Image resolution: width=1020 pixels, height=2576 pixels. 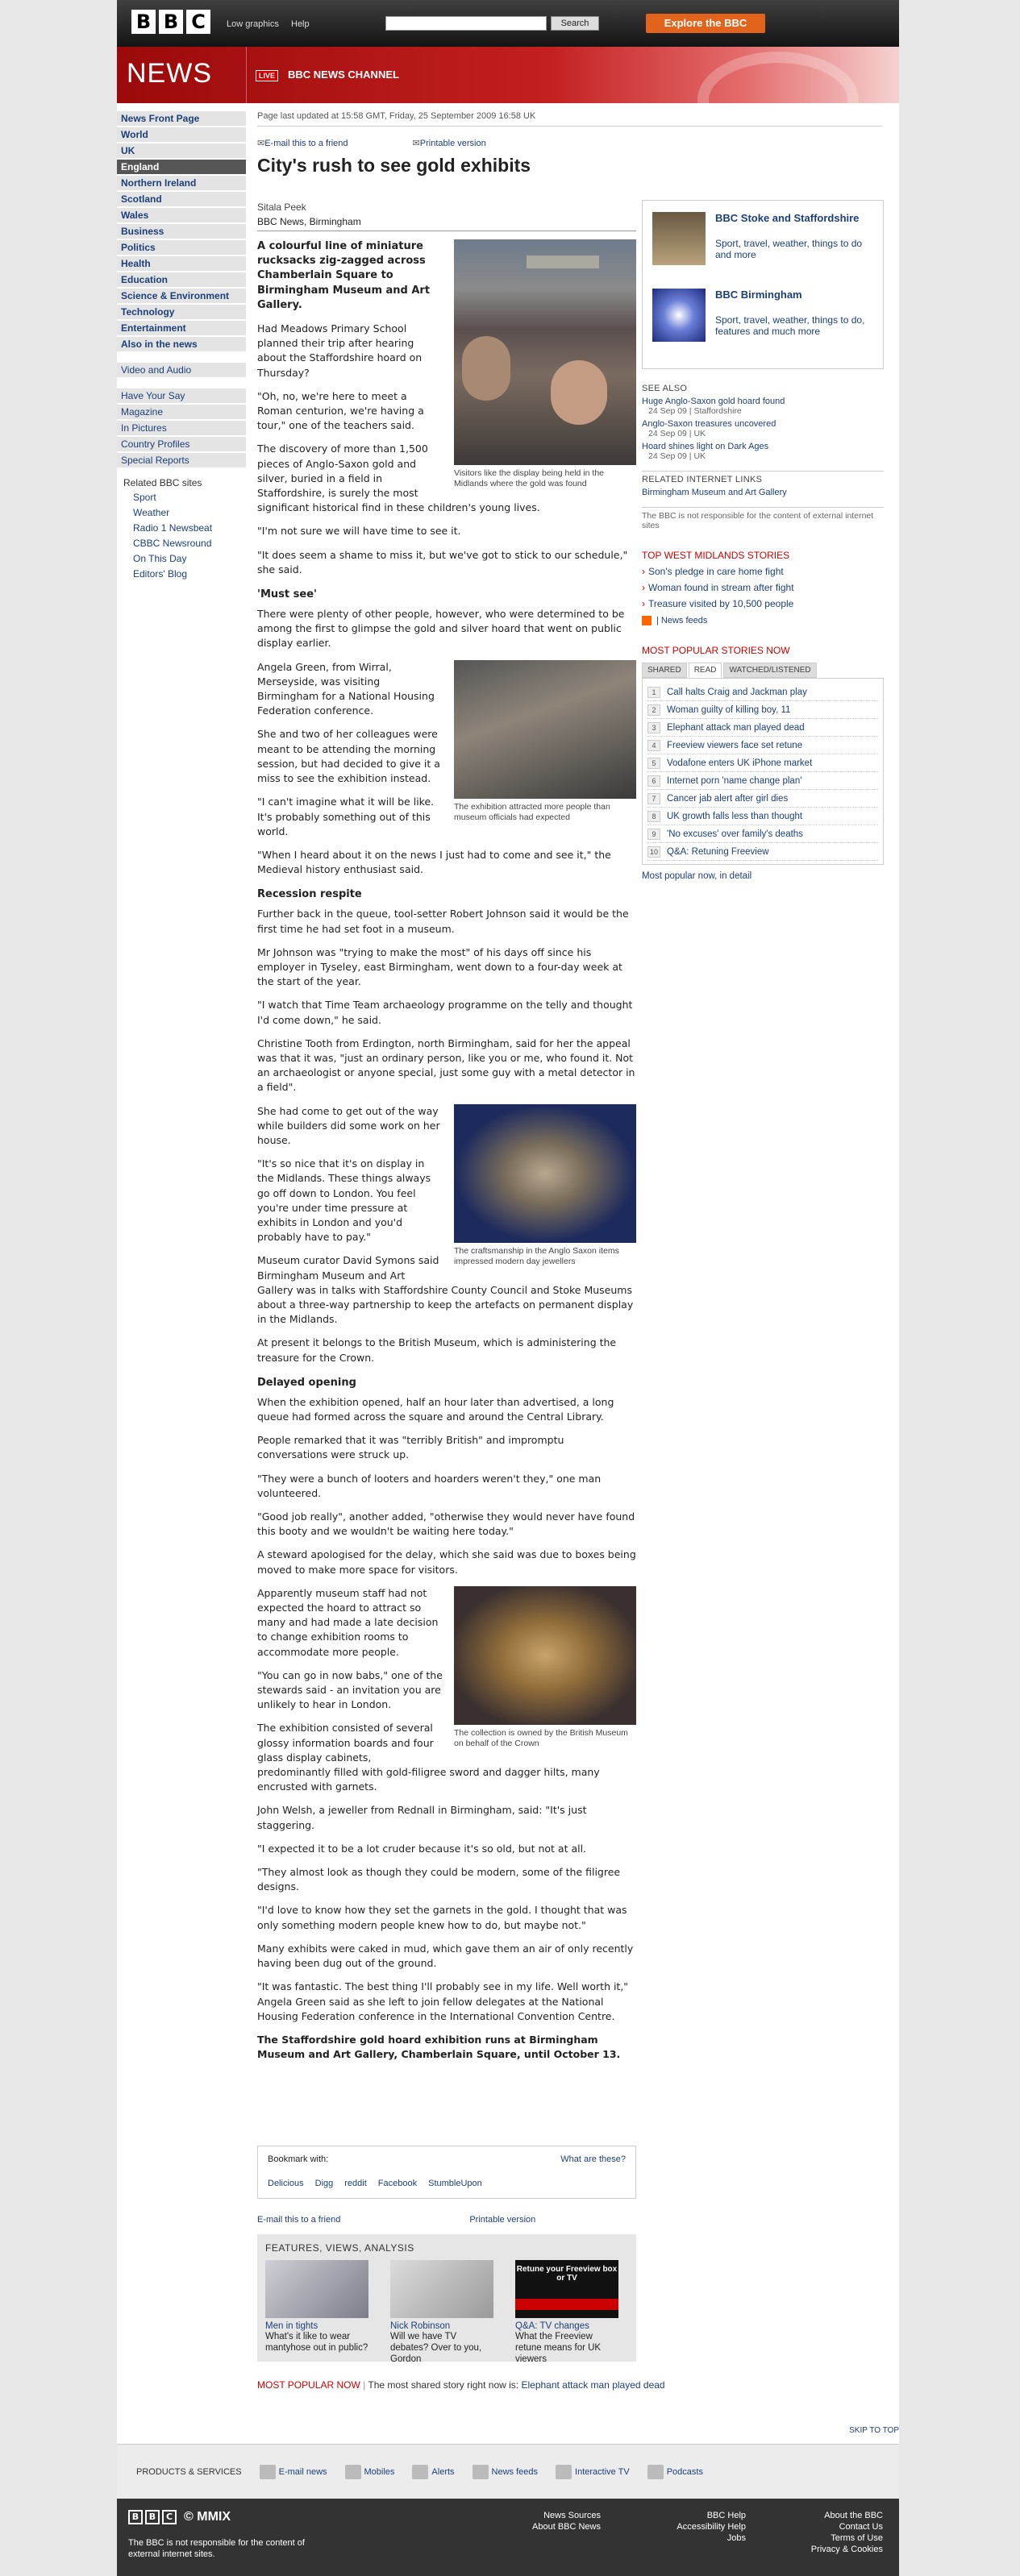 What do you see at coordinates (689, 2526) in the screenshot?
I see `footer-link: Accessibility Help` at bounding box center [689, 2526].